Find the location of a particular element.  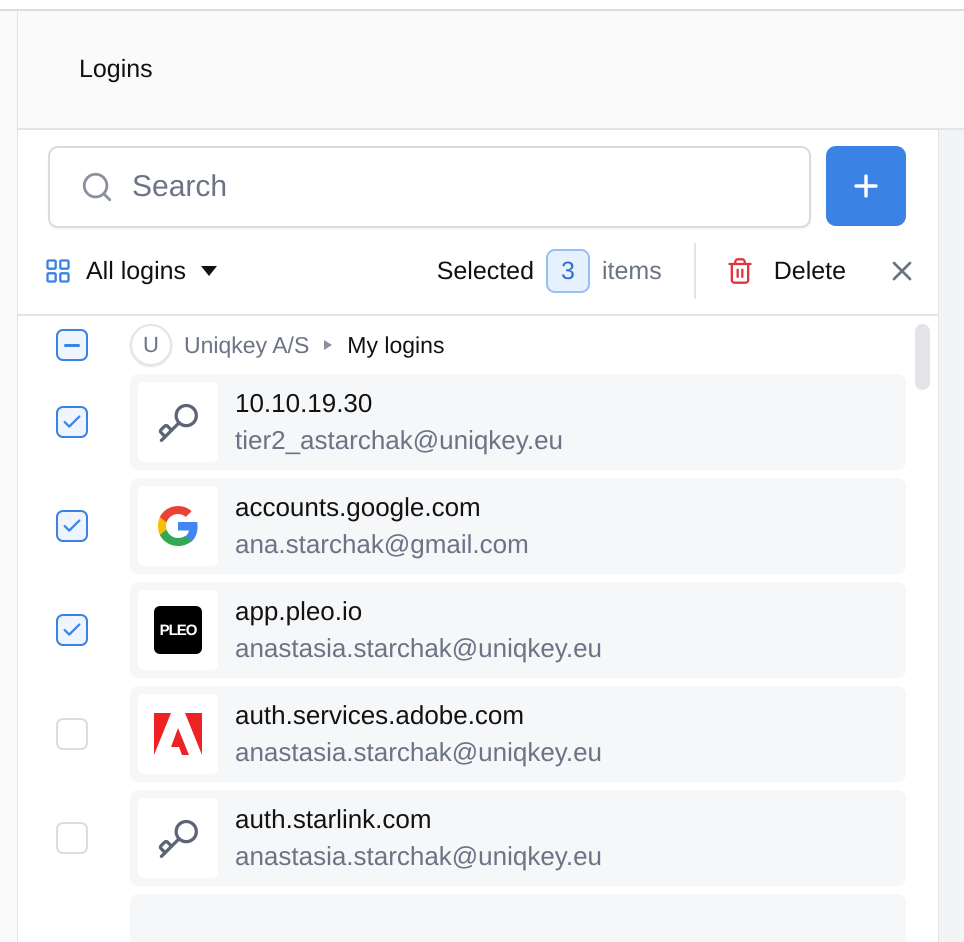

login-card: PLEO app.pleo.io anastasia.starchak@uniqkey.eu is located at coordinates (518, 630).